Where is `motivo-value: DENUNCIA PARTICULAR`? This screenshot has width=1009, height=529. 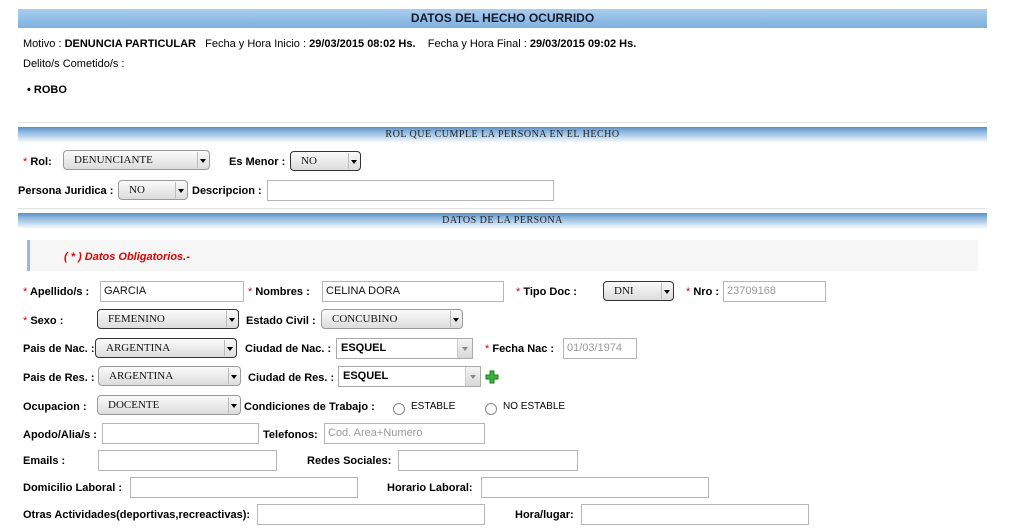
motivo-value: DENUNCIA PARTICULAR is located at coordinates (130, 44).